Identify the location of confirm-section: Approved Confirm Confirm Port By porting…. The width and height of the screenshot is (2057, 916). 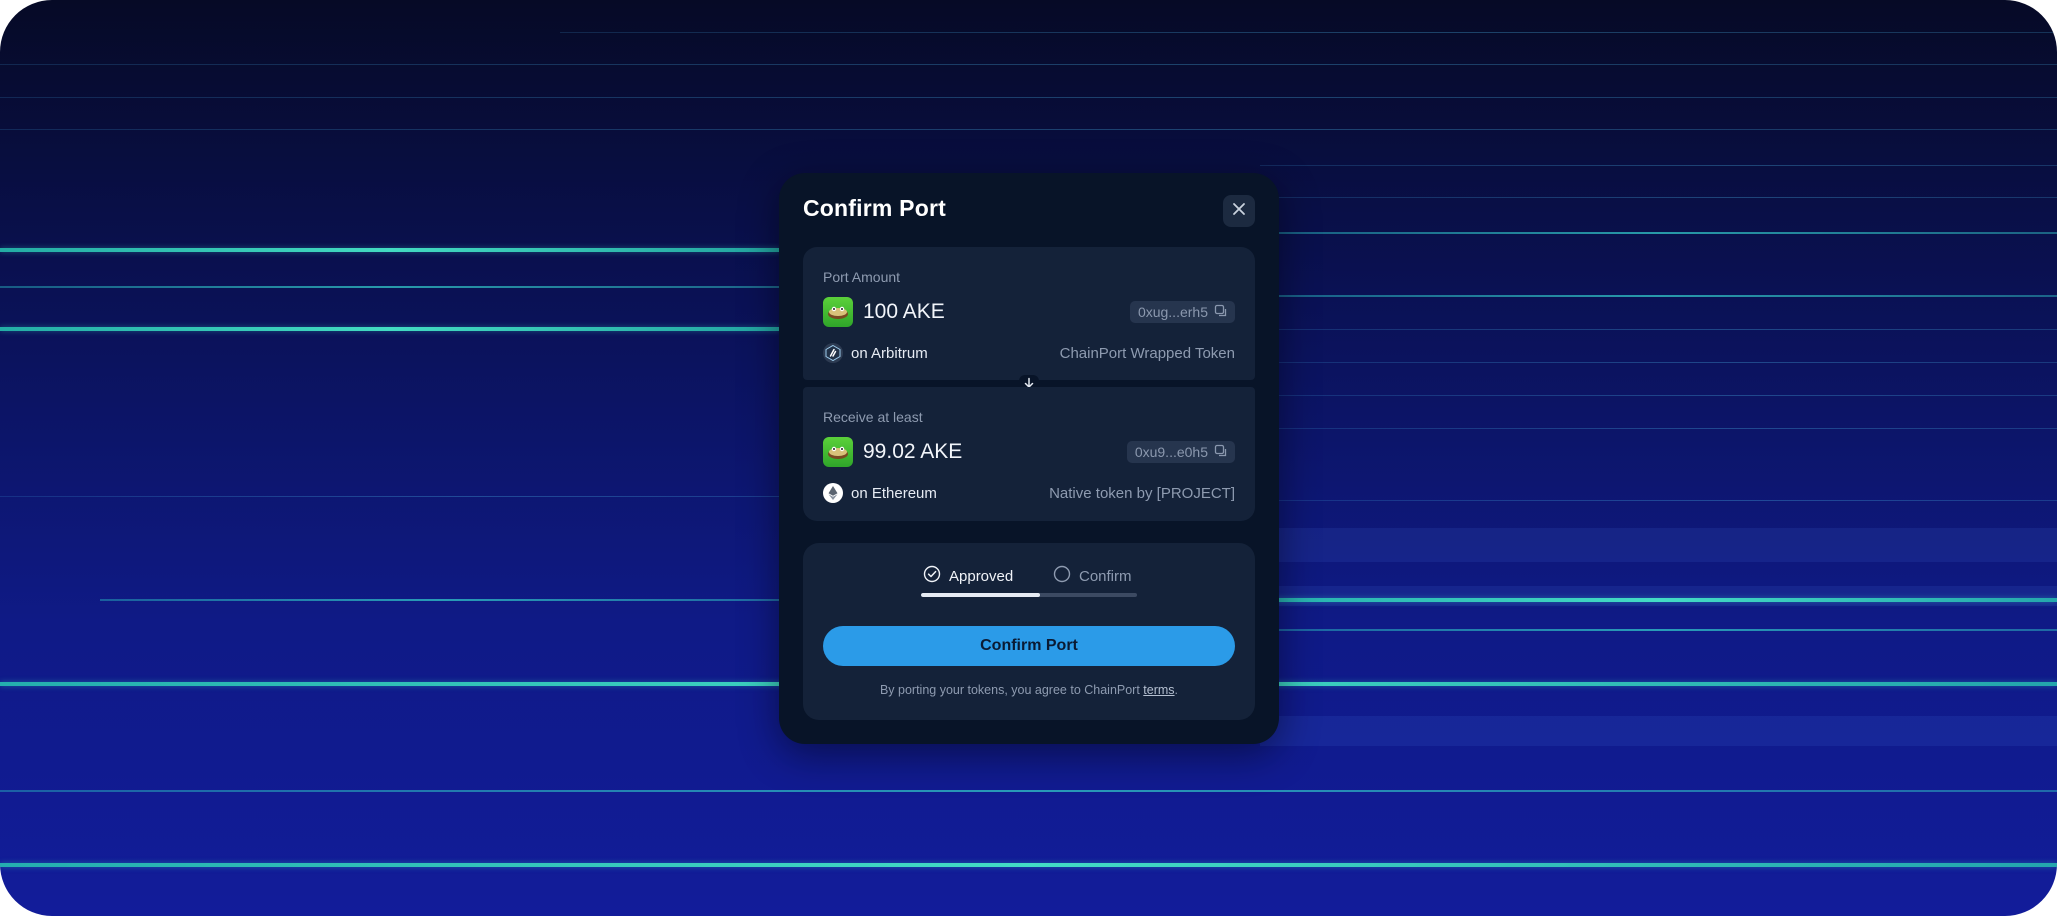
(1029, 631).